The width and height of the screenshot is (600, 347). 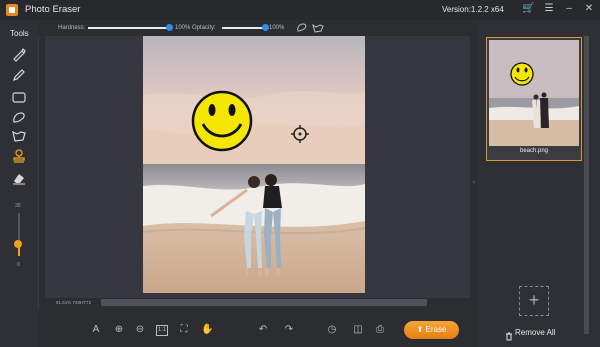 I want to click on brush-size-max: 30, so click(x=18, y=206).